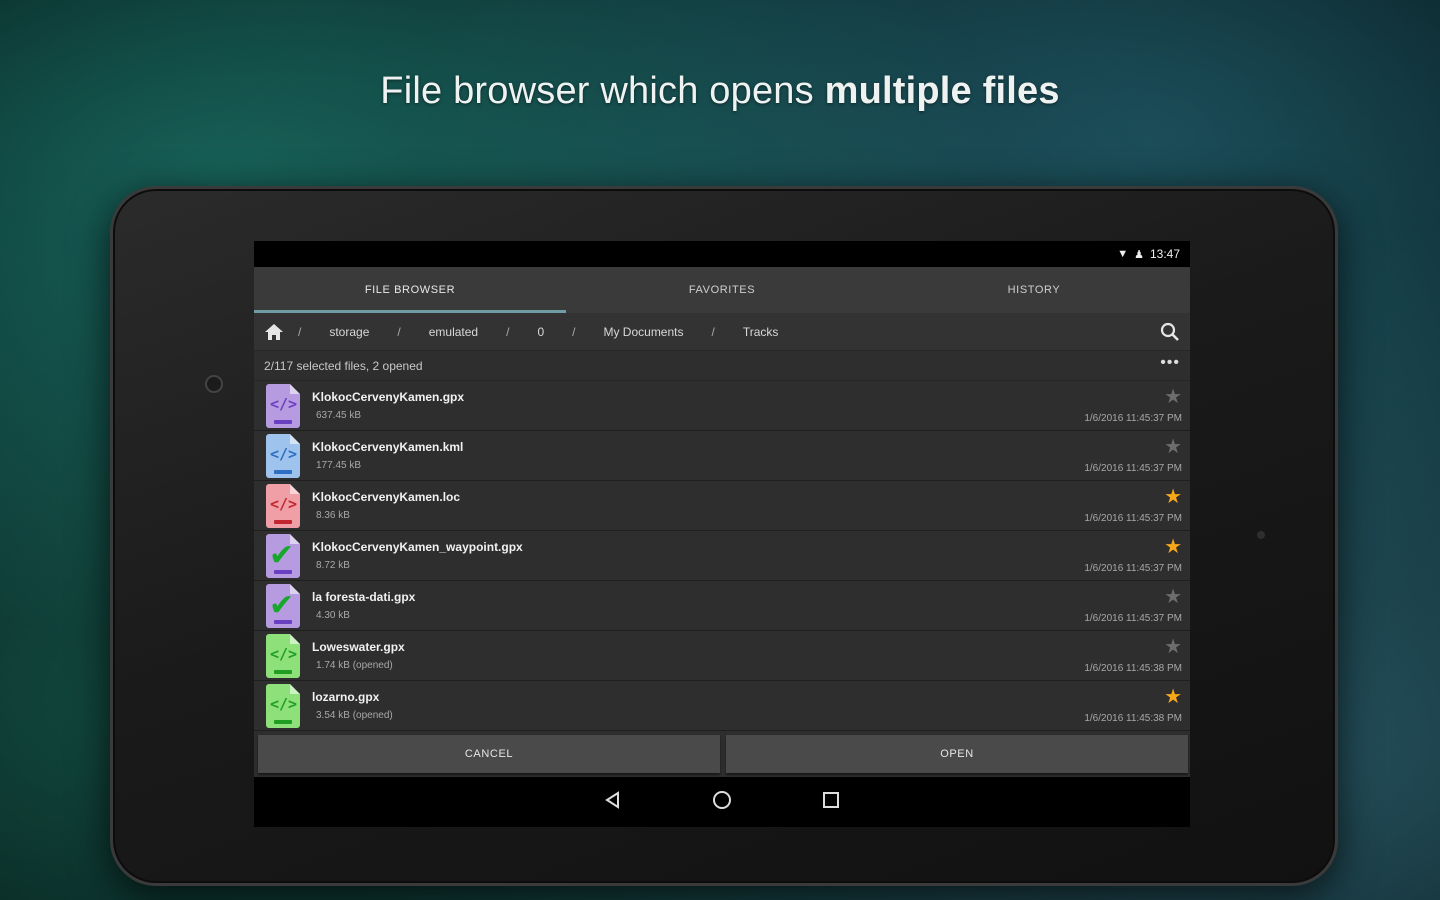  What do you see at coordinates (1123, 254) in the screenshot?
I see `wifi-icon: ▼` at bounding box center [1123, 254].